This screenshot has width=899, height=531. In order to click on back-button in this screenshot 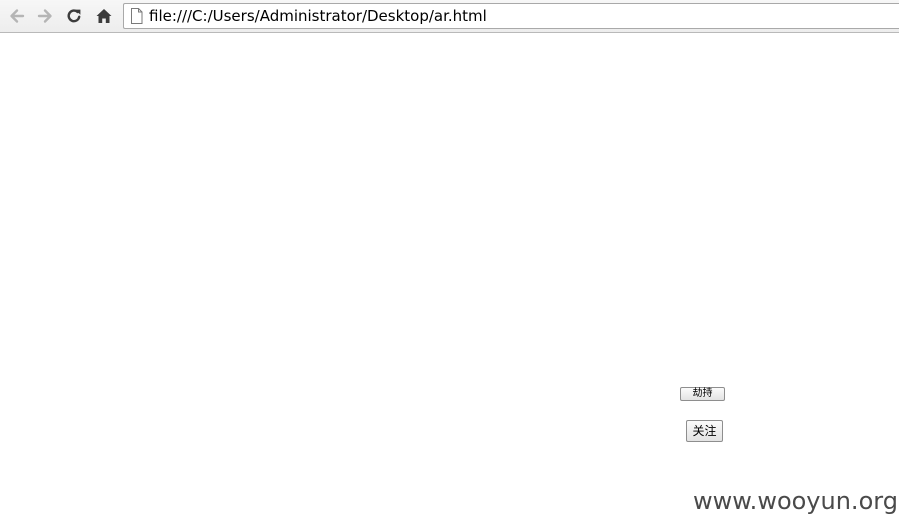, I will do `click(17, 16)`.